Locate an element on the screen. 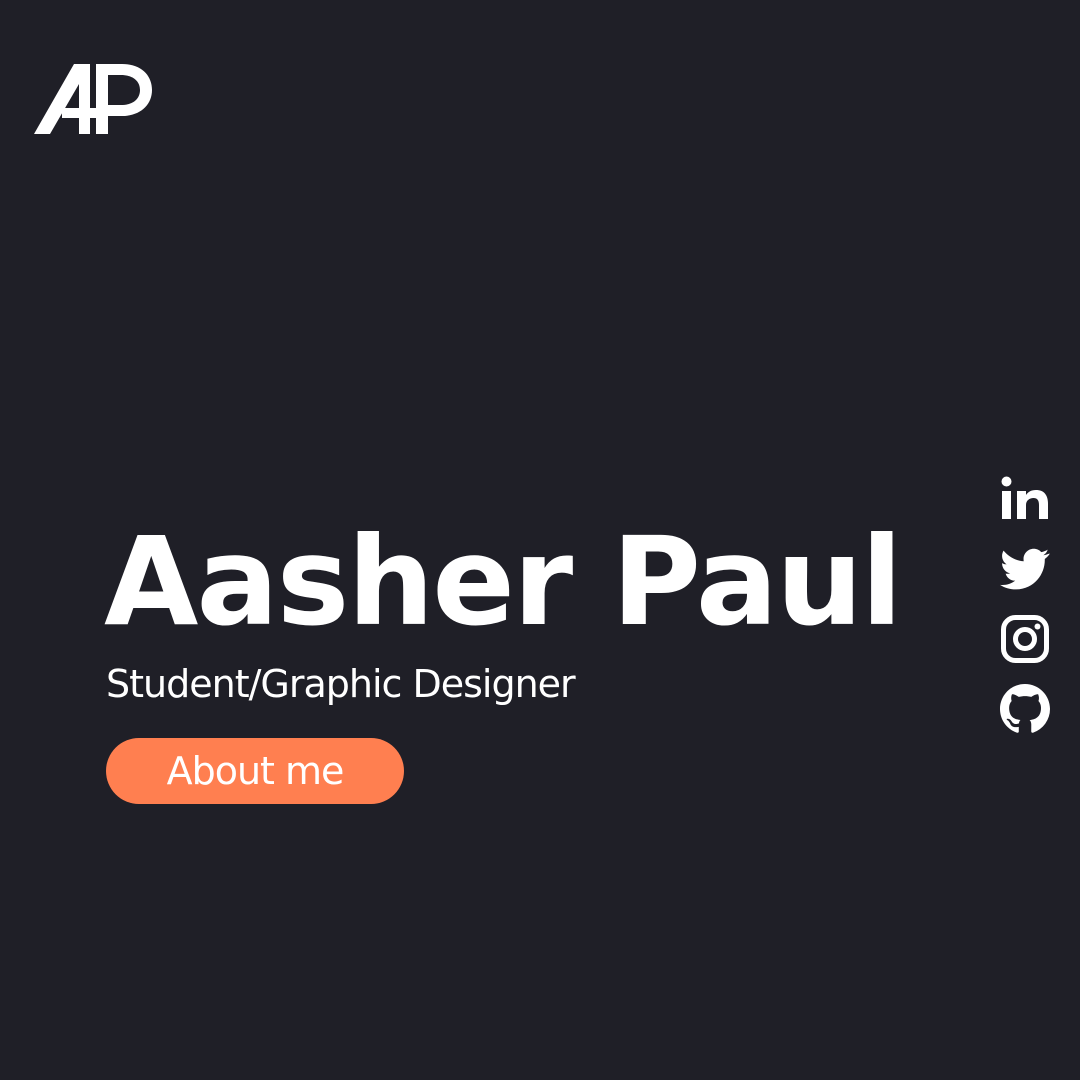 The image size is (1080, 1080). github-link is located at coordinates (1025, 709).